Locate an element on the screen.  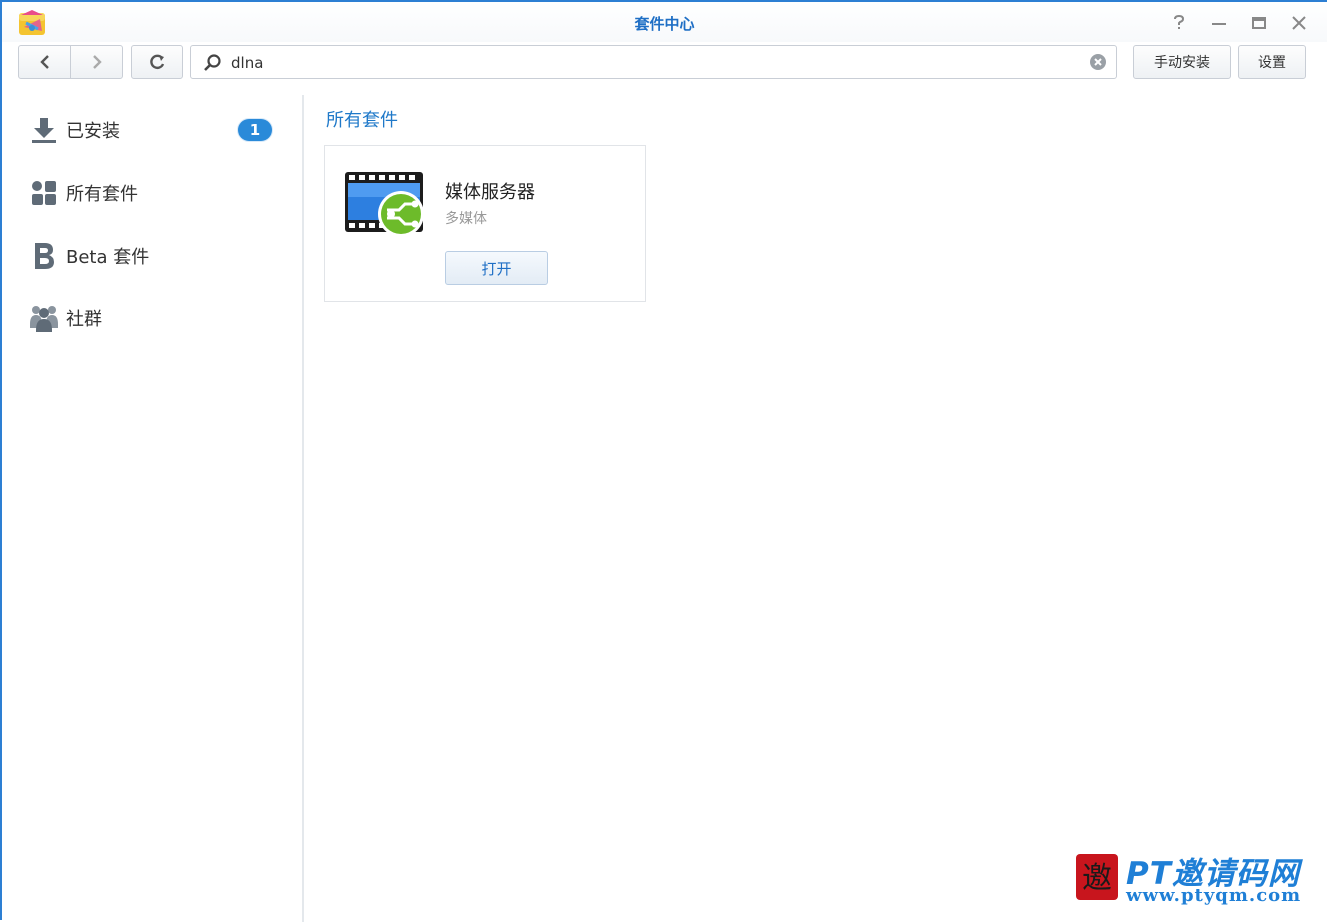
sidebar-item-label: 社群 is located at coordinates (84, 319).